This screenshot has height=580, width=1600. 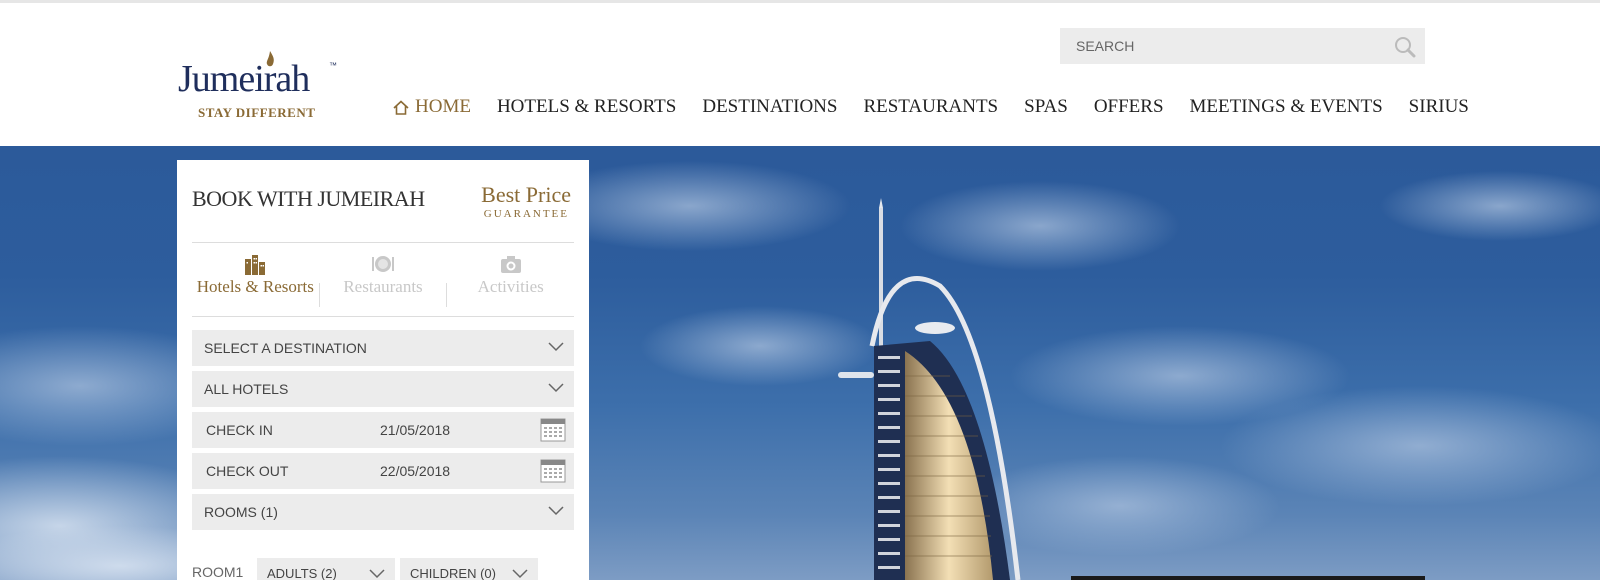 I want to click on tab-hotels-resorts: Hotels & Resorts, so click(x=255, y=283).